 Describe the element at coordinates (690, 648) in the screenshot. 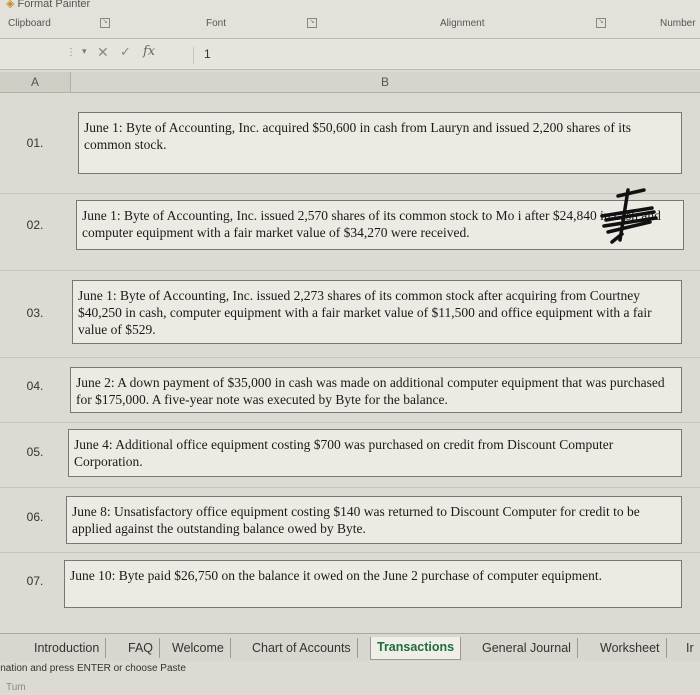

I see `tab-more: Ir` at that location.